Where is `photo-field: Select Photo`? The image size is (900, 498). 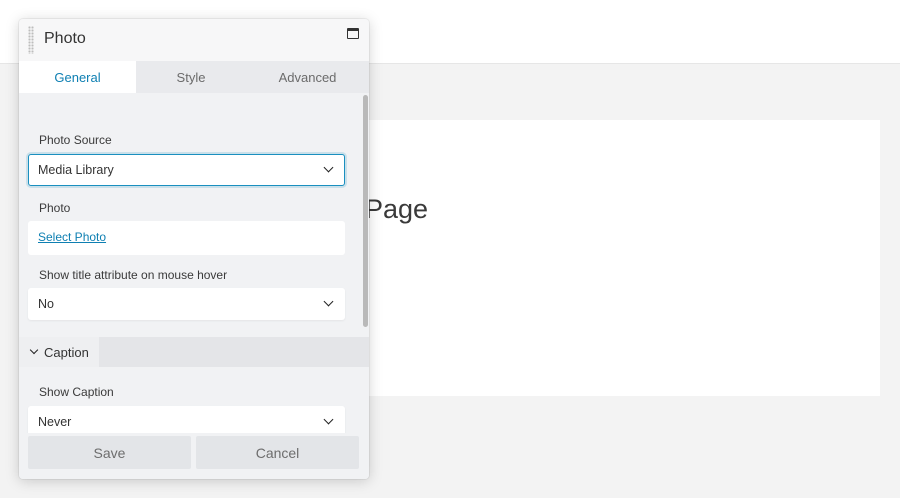 photo-field: Select Photo is located at coordinates (186, 238).